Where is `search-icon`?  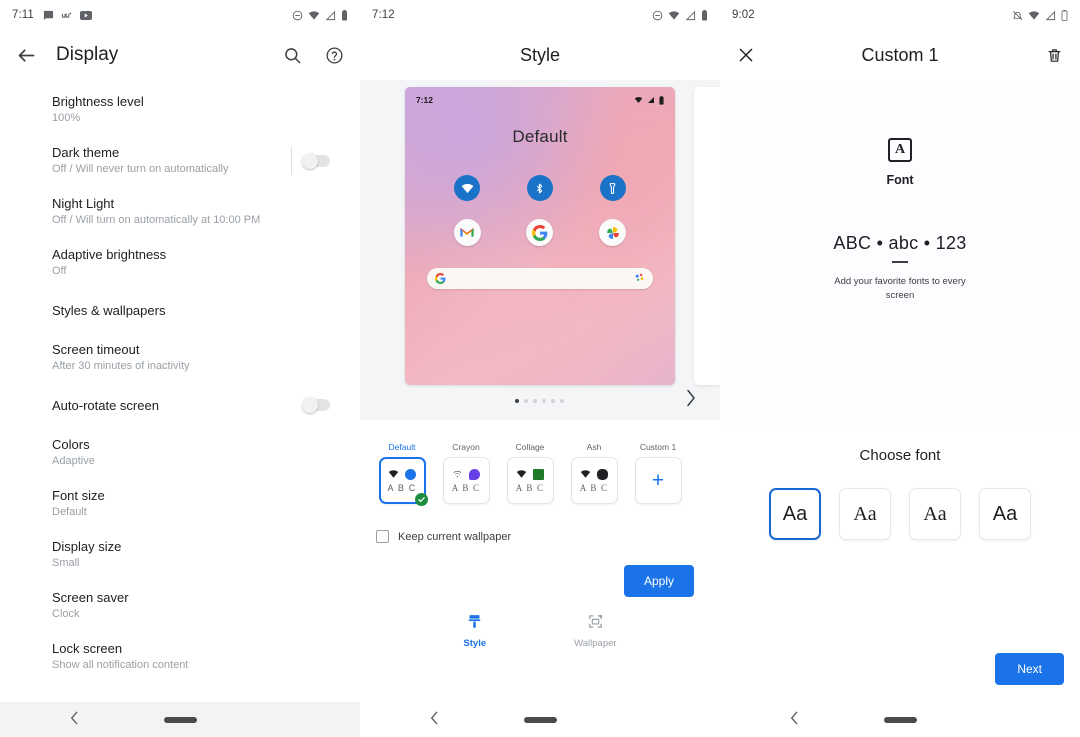
search-icon is located at coordinates (292, 55).